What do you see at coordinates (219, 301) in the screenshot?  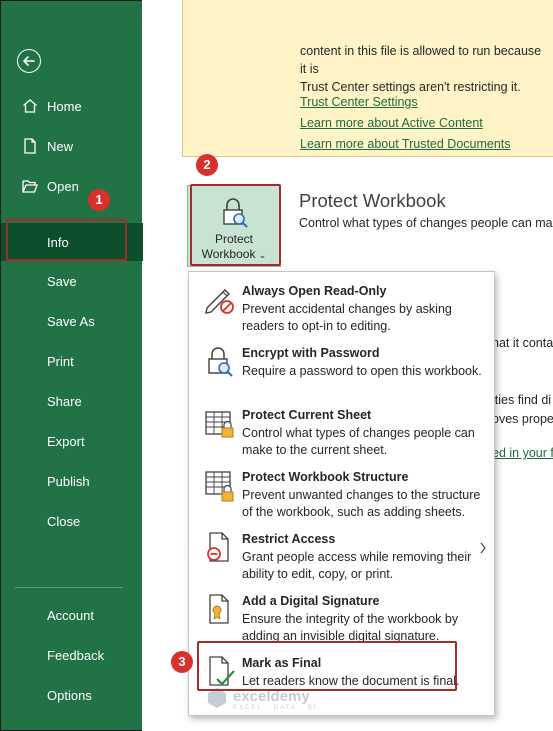 I see `pencil-no-icon` at bounding box center [219, 301].